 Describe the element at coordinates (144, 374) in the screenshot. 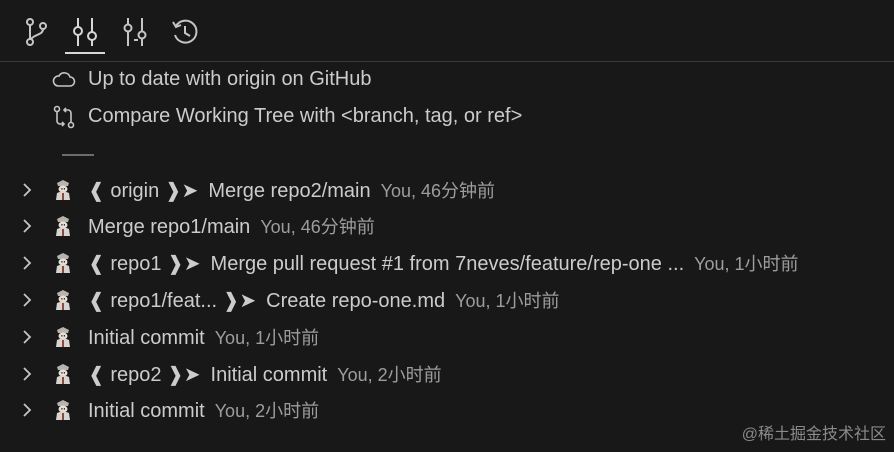

I see `branch-ref-label: ❰ repo2 ❱➤` at that location.